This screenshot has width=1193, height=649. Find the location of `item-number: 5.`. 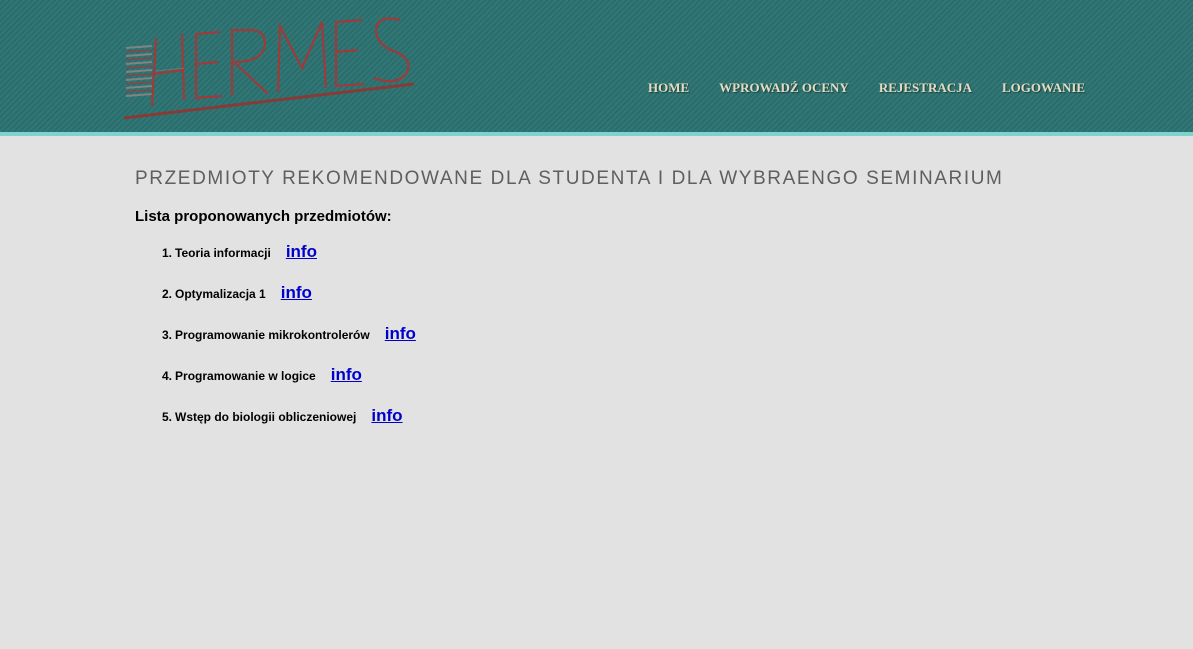

item-number: 5. is located at coordinates (167, 417).